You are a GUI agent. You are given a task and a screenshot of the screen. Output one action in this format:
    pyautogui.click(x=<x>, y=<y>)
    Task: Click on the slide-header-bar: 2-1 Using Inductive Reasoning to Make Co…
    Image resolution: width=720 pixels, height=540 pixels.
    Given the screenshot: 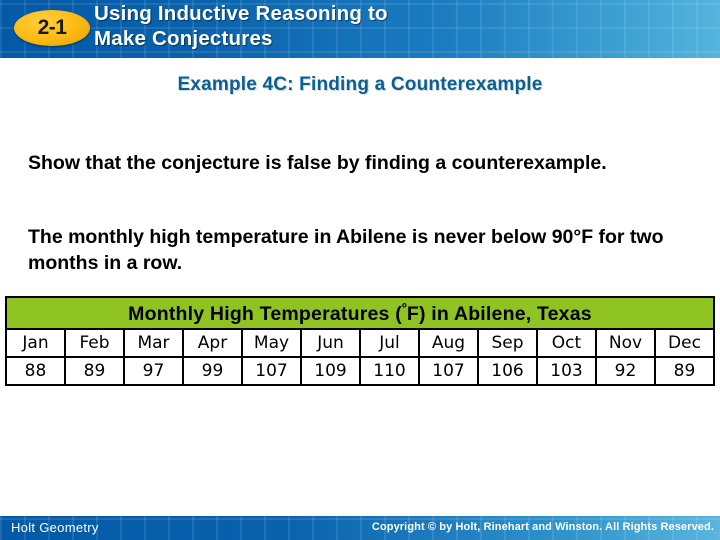 What is the action you would take?
    pyautogui.click(x=360, y=29)
    